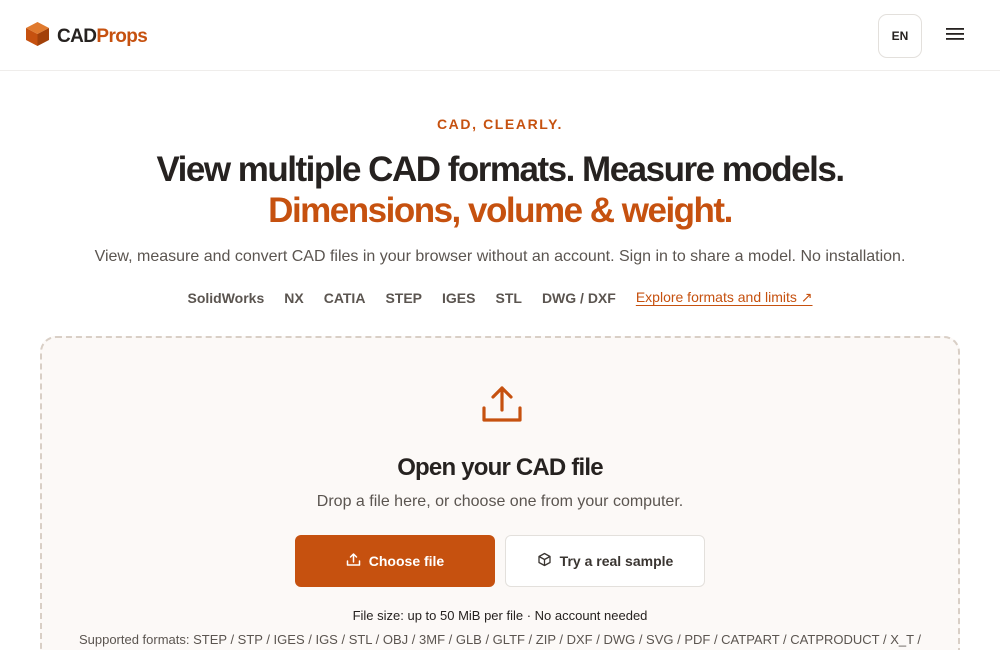 The image size is (1000, 650). What do you see at coordinates (616, 561) in the screenshot?
I see `try-sample-label: Try a real sample` at bounding box center [616, 561].